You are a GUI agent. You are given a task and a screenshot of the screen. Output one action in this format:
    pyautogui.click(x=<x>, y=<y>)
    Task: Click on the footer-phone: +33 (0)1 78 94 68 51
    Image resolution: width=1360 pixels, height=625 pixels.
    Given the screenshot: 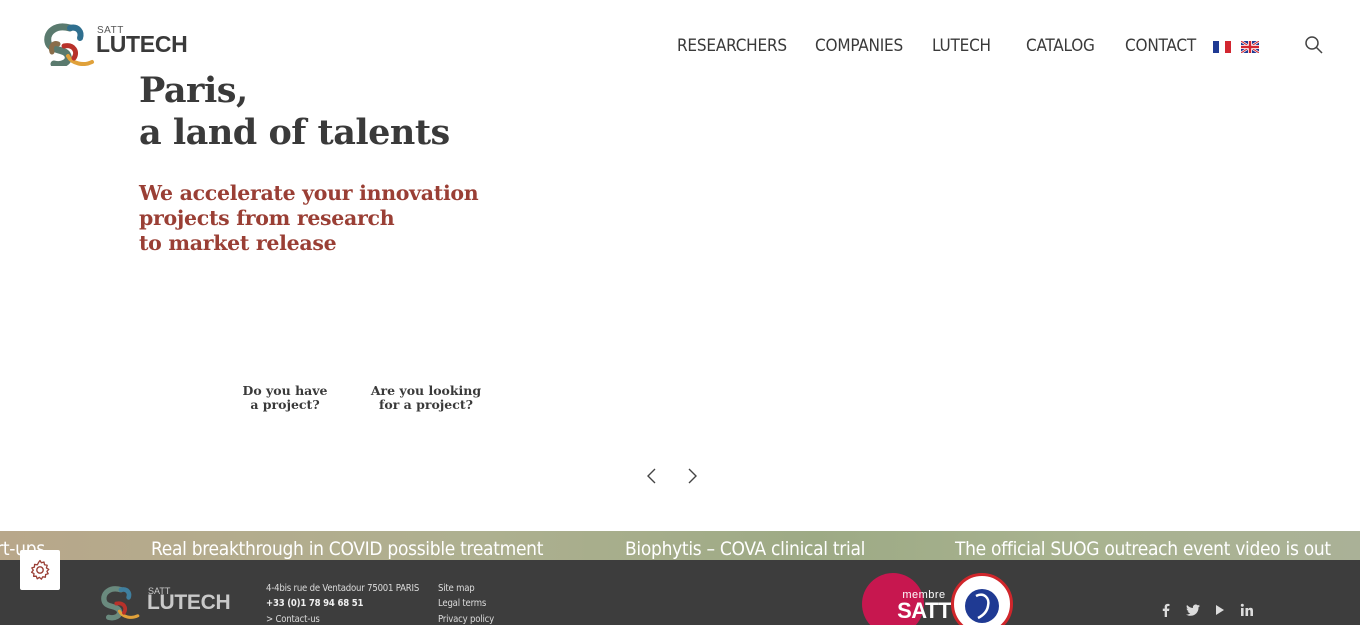 What is the action you would take?
    pyautogui.click(x=314, y=603)
    